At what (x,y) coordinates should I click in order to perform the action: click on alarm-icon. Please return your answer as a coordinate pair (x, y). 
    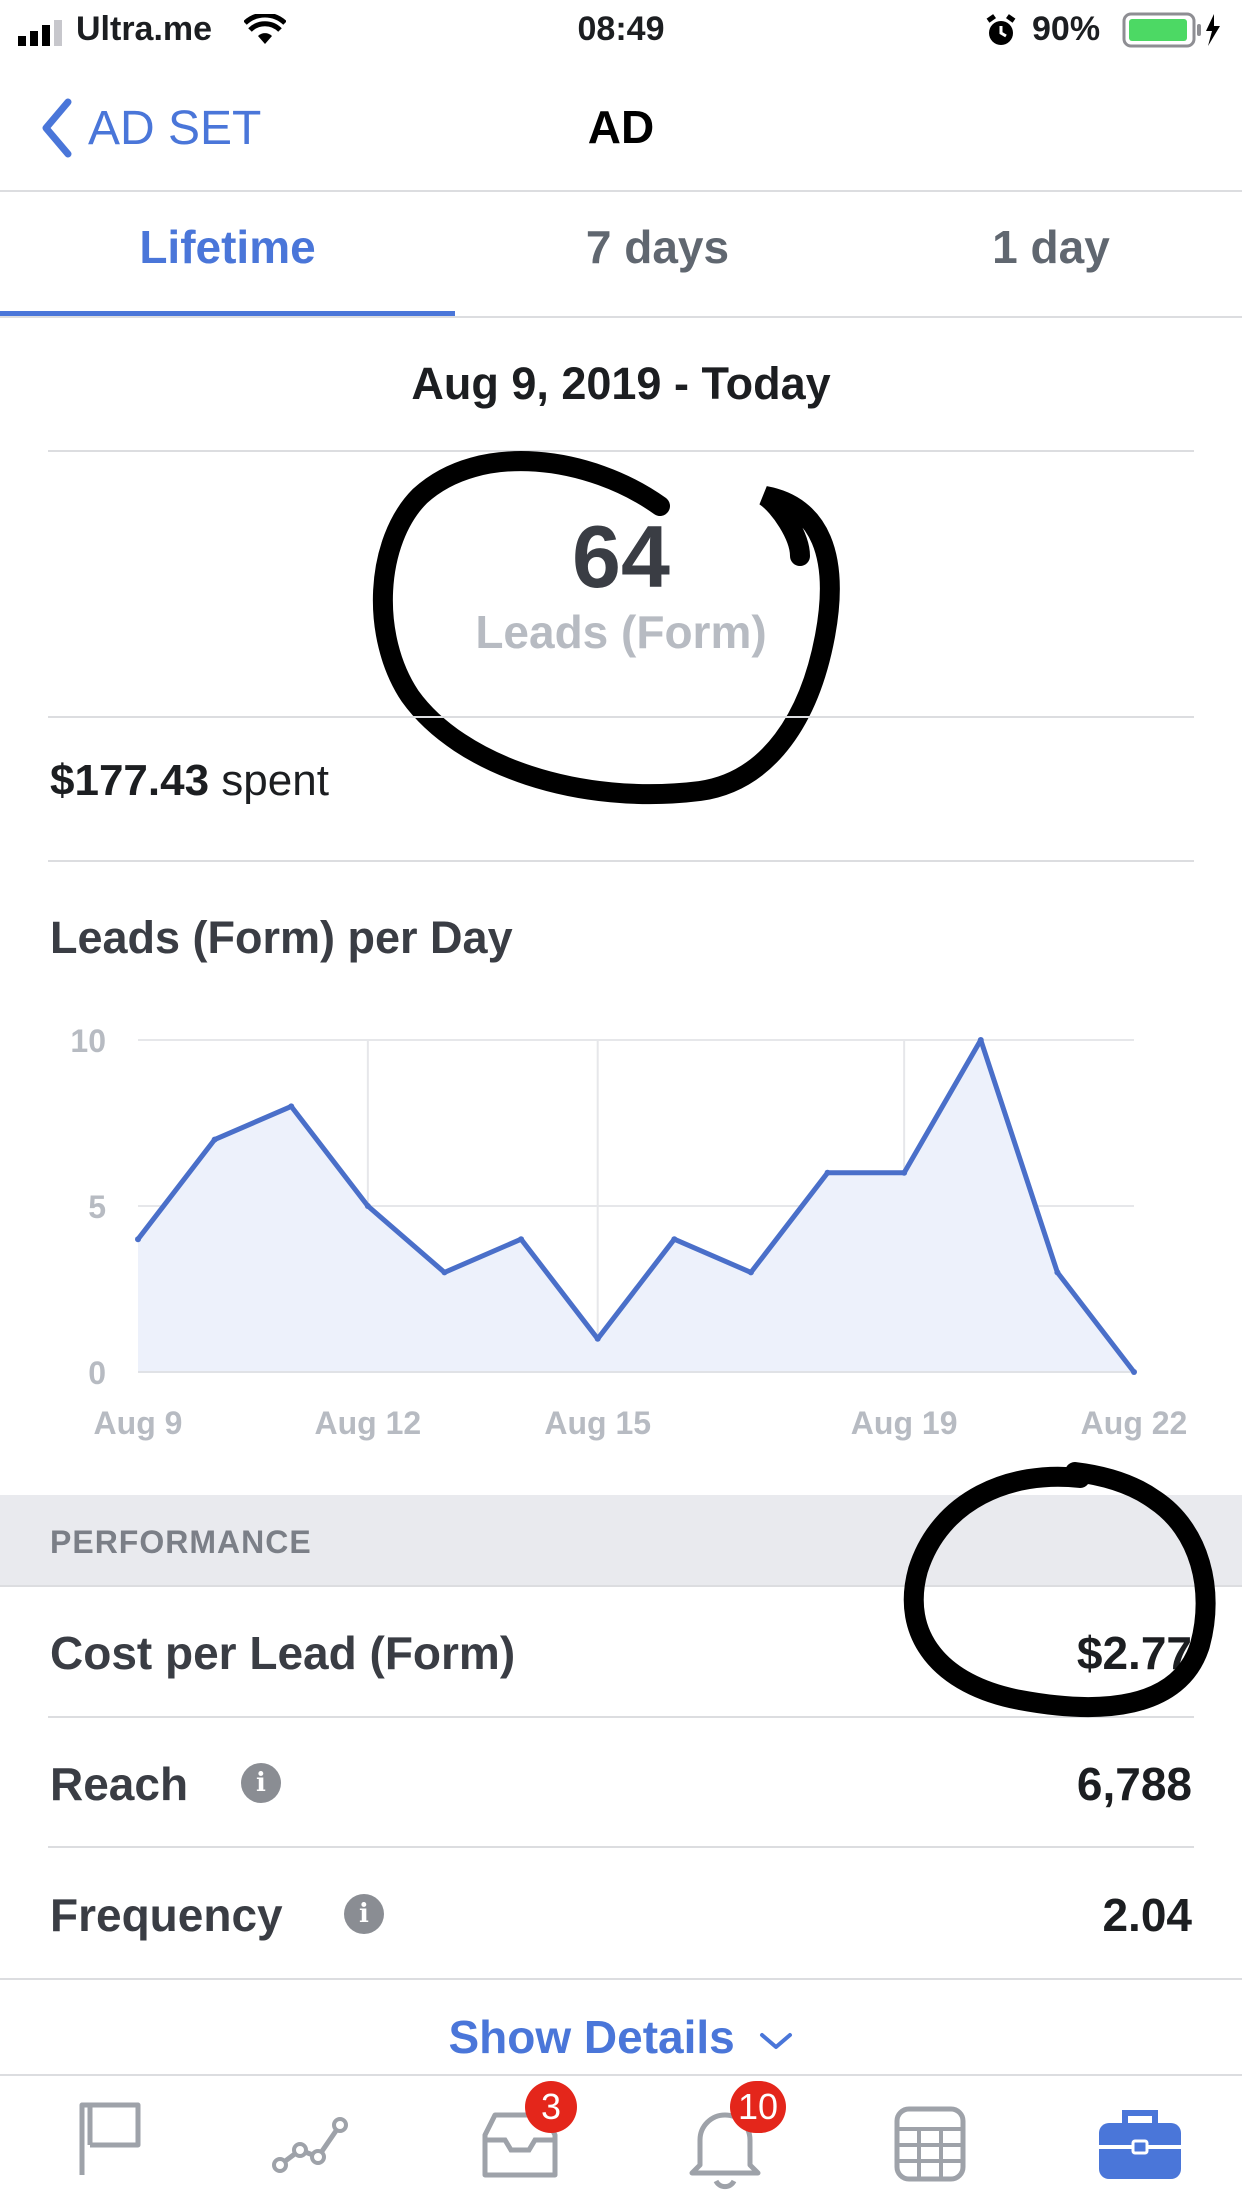
    Looking at the image, I should click on (1001, 29).